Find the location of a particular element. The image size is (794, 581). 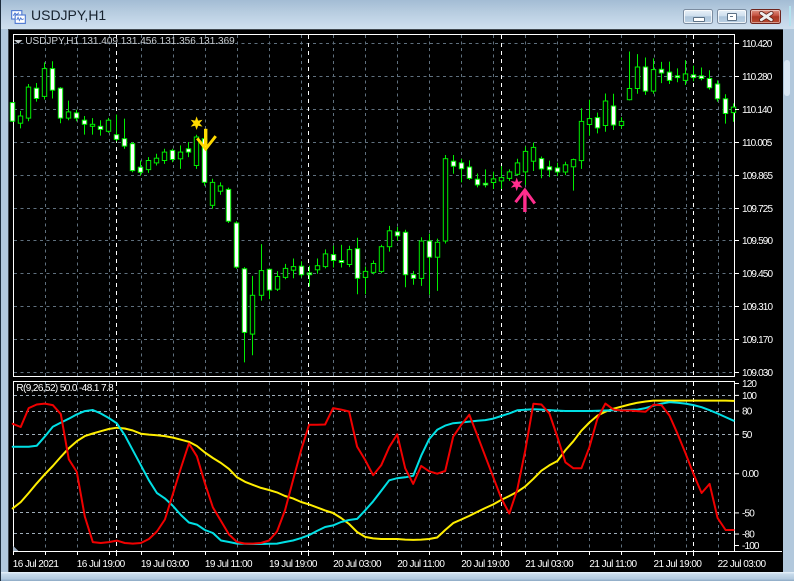

svg-text: 80 is located at coordinates (747, 412).